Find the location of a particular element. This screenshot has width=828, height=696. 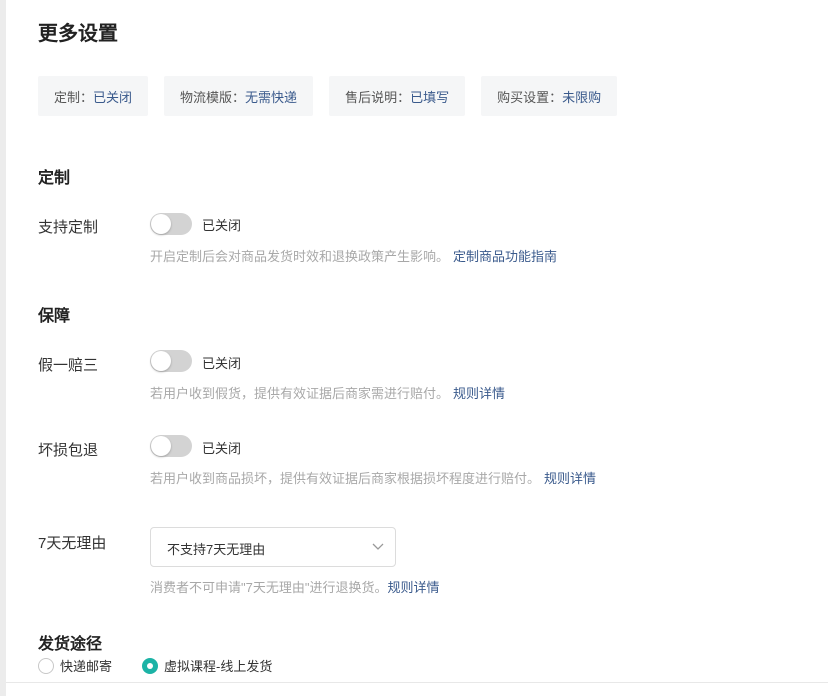

custom-guide-link: 定制商品功能指南 is located at coordinates (505, 256).